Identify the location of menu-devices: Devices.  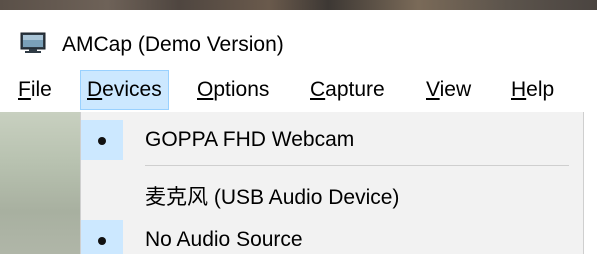
(124, 90).